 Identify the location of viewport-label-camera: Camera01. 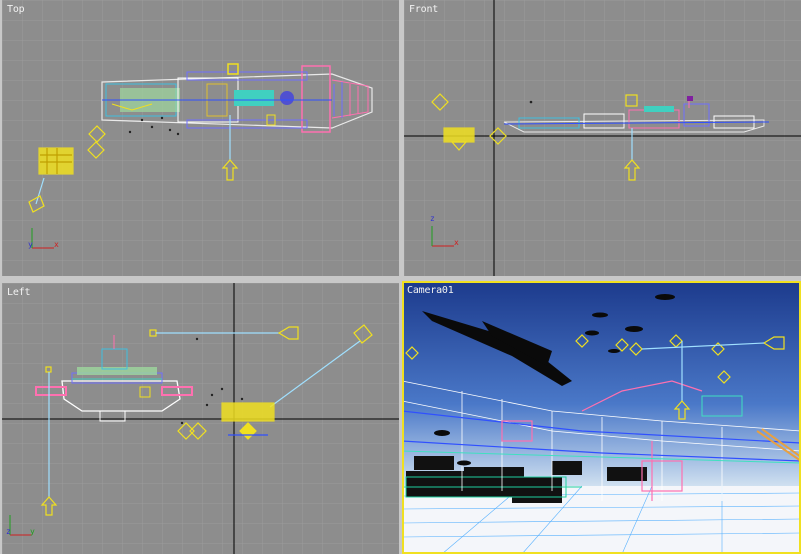
(430, 290).